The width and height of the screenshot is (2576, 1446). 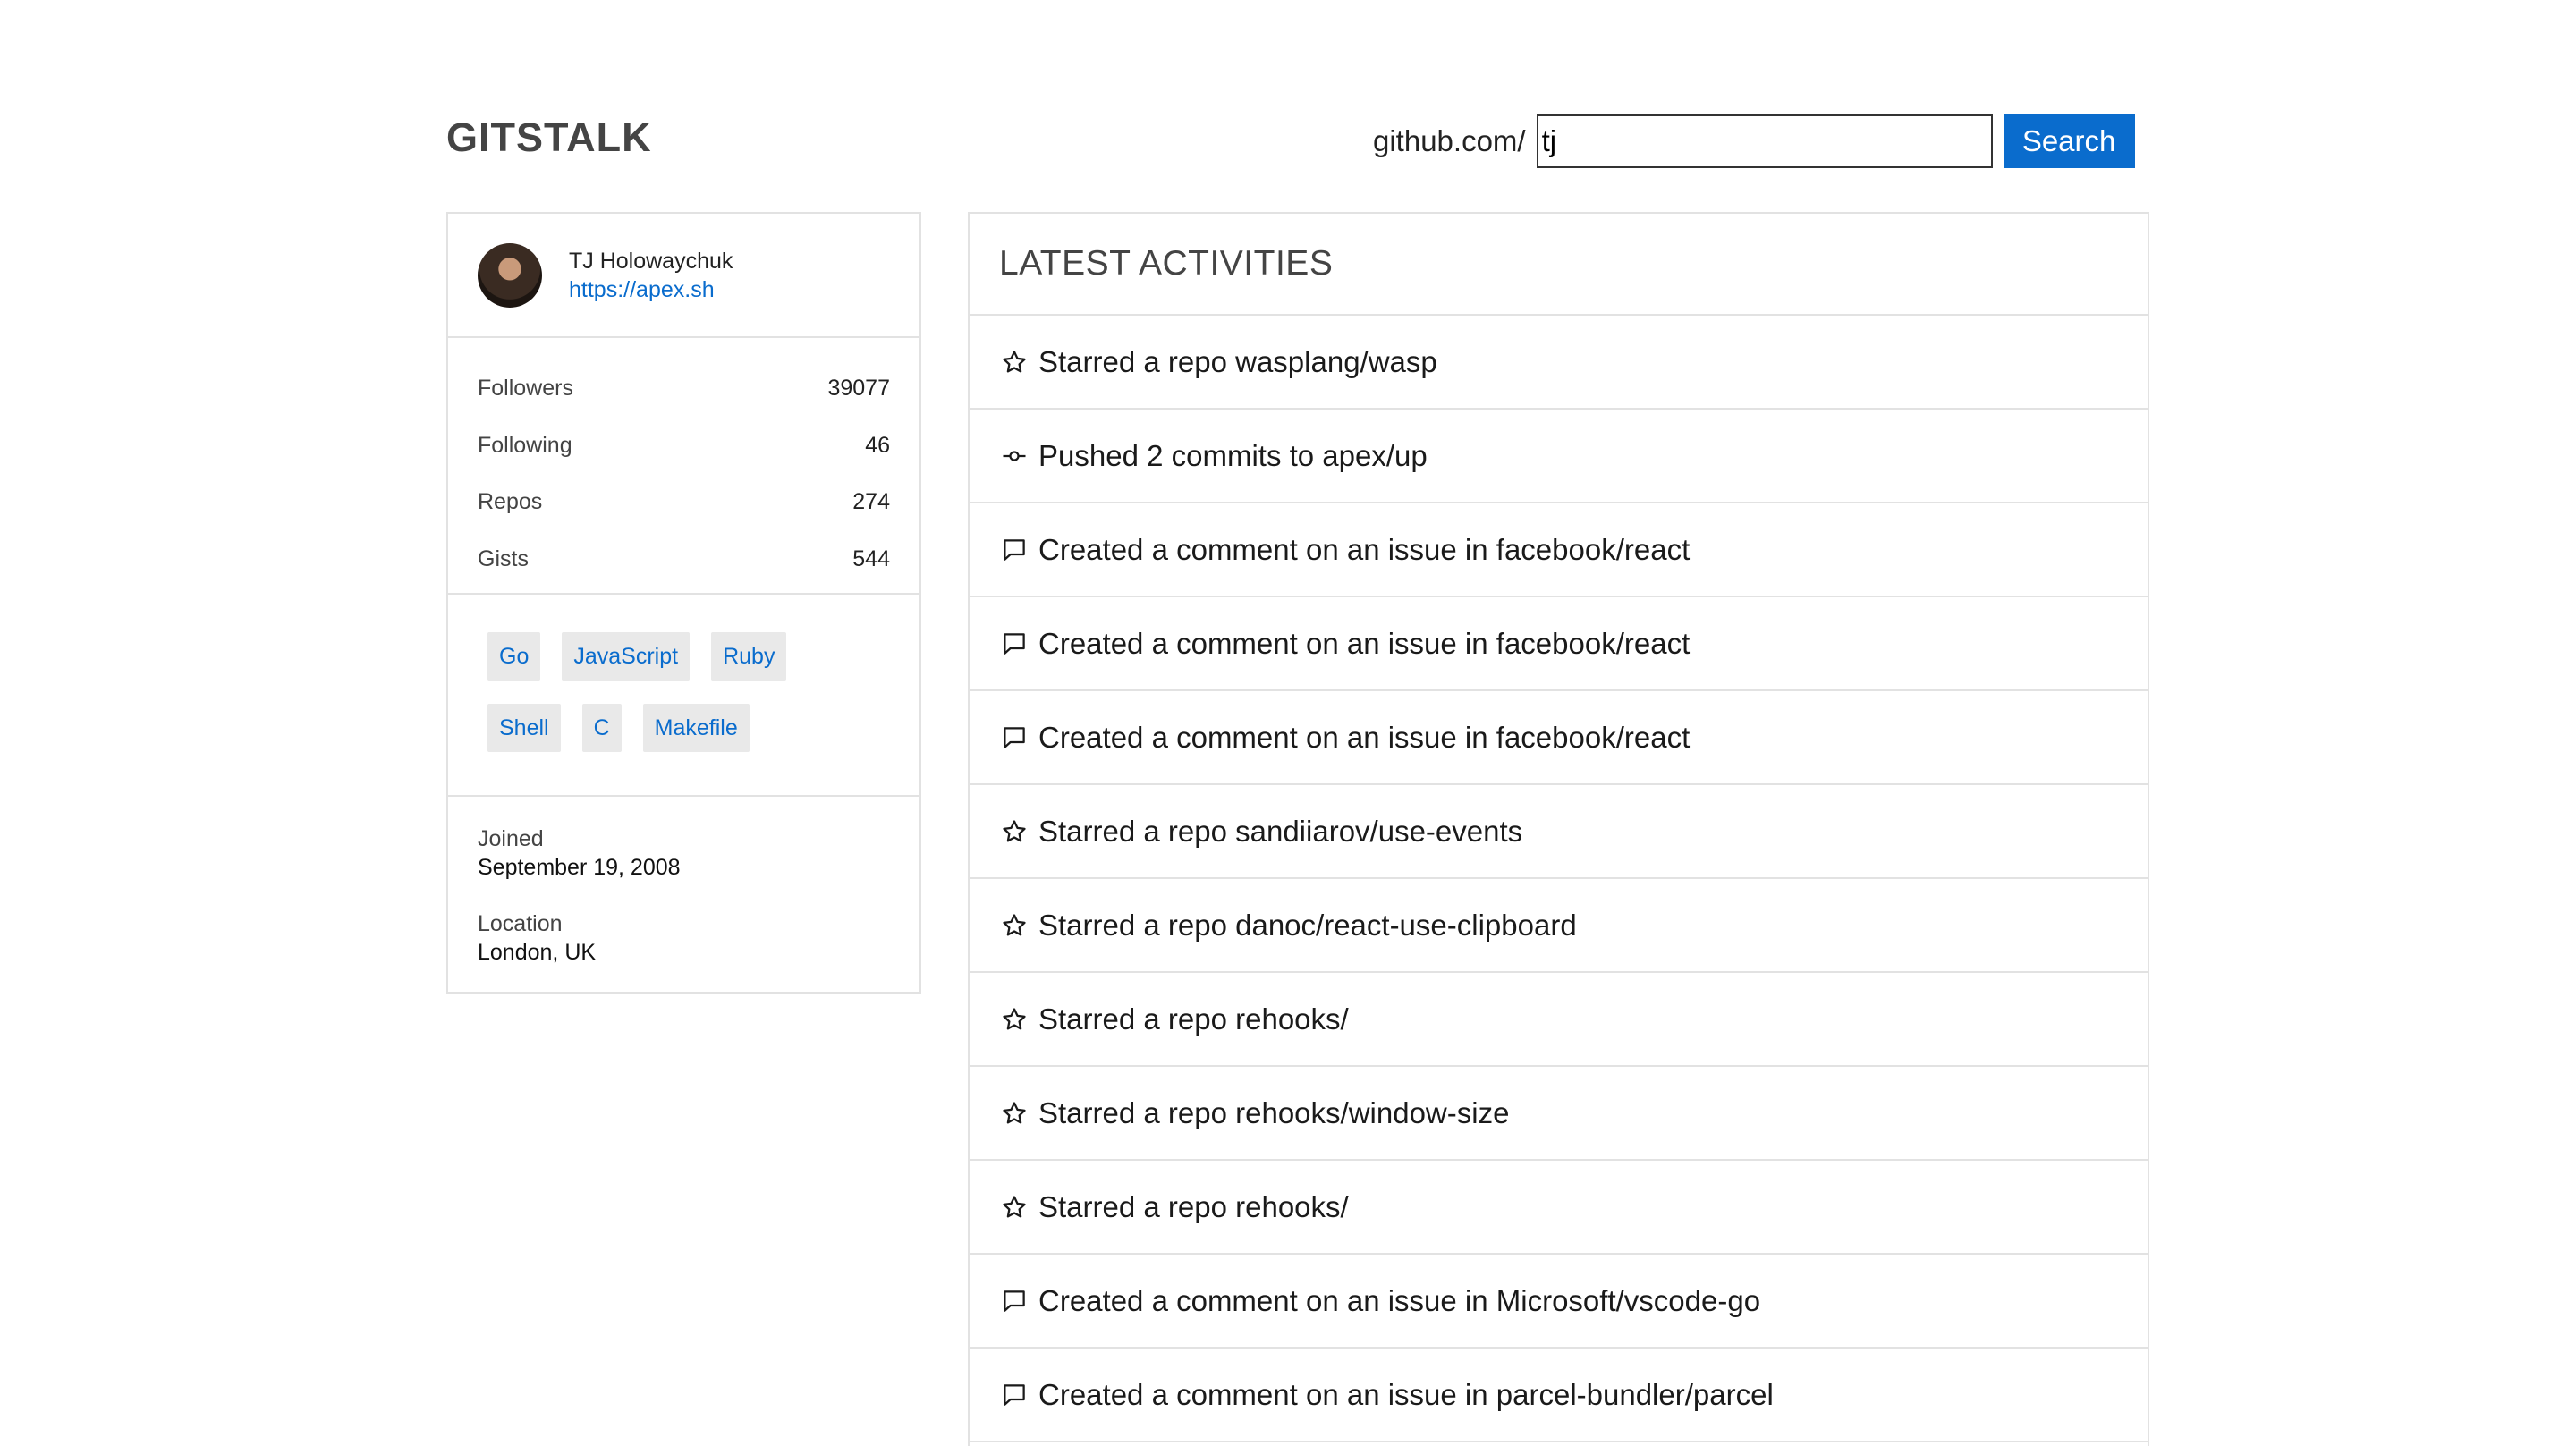 I want to click on joined-label: Joined, so click(x=511, y=839).